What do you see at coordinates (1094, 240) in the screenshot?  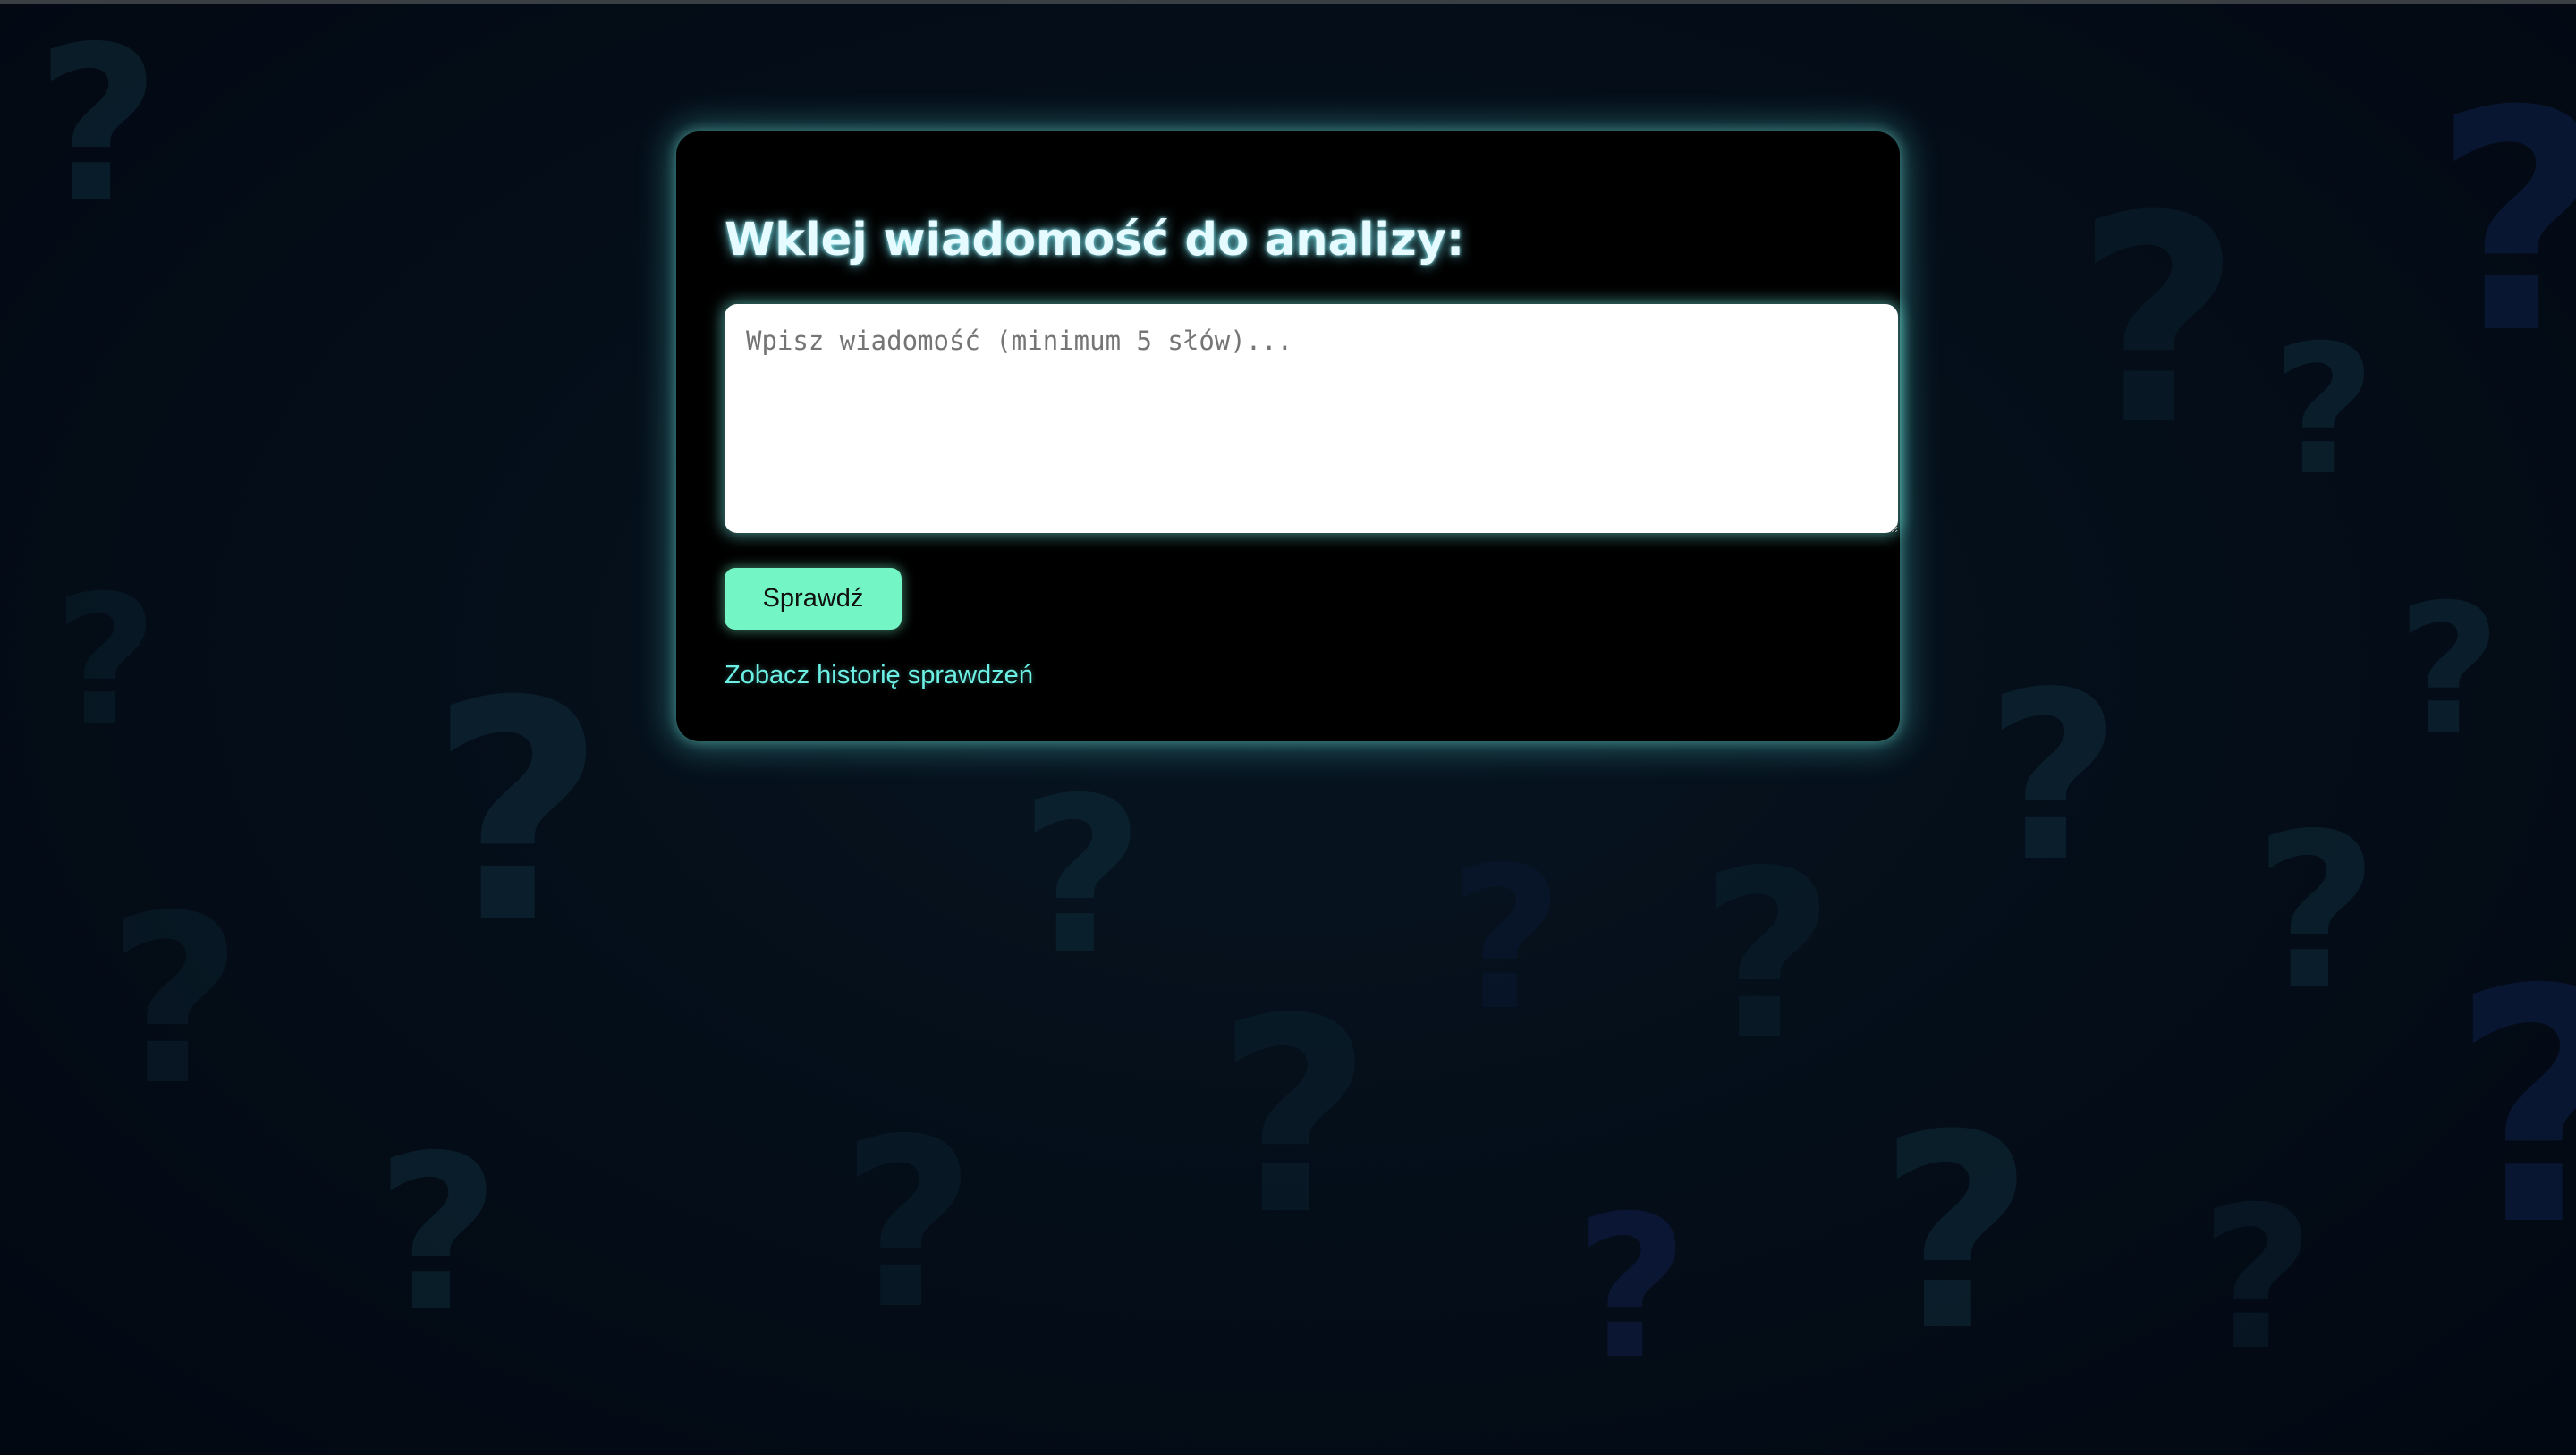 I see `page-title: Wklej wiadomość do analizy:` at bounding box center [1094, 240].